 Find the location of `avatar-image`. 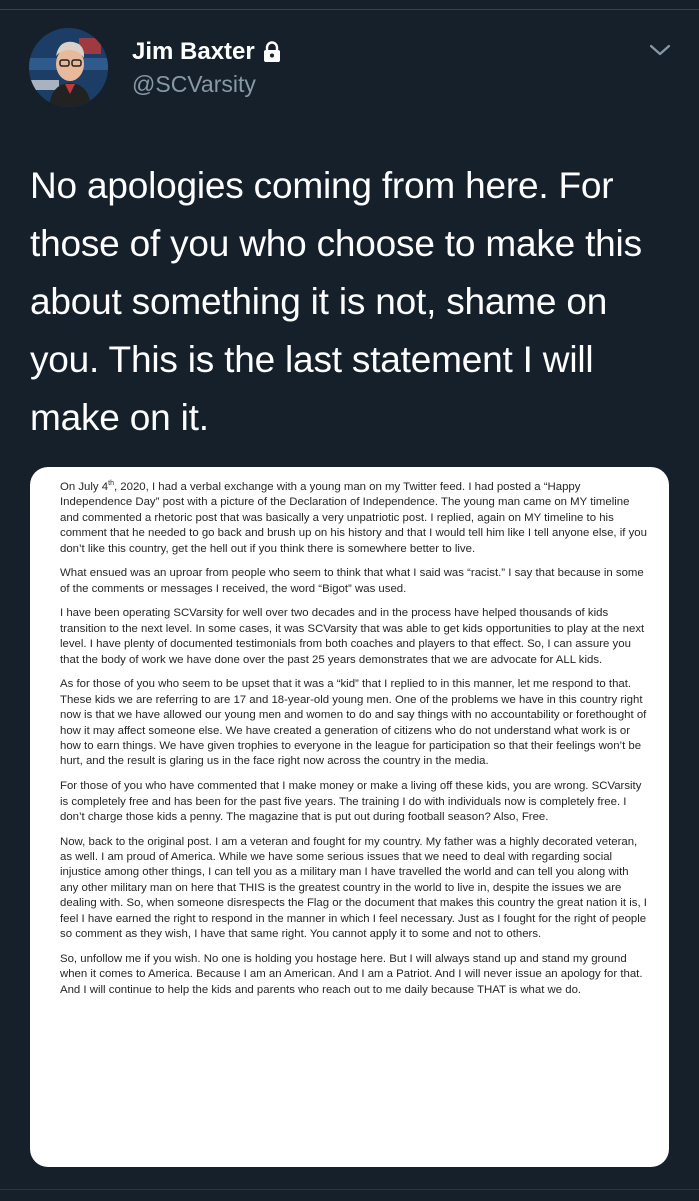

avatar-image is located at coordinates (68, 67).